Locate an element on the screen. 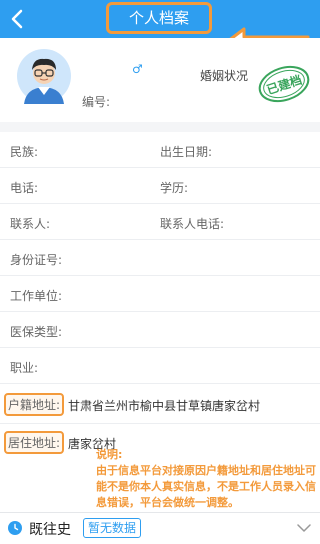  row-hukou: 户籍地址: 甘肃省兰州市榆中县甘草镇唐家岔村 is located at coordinates (160, 405).